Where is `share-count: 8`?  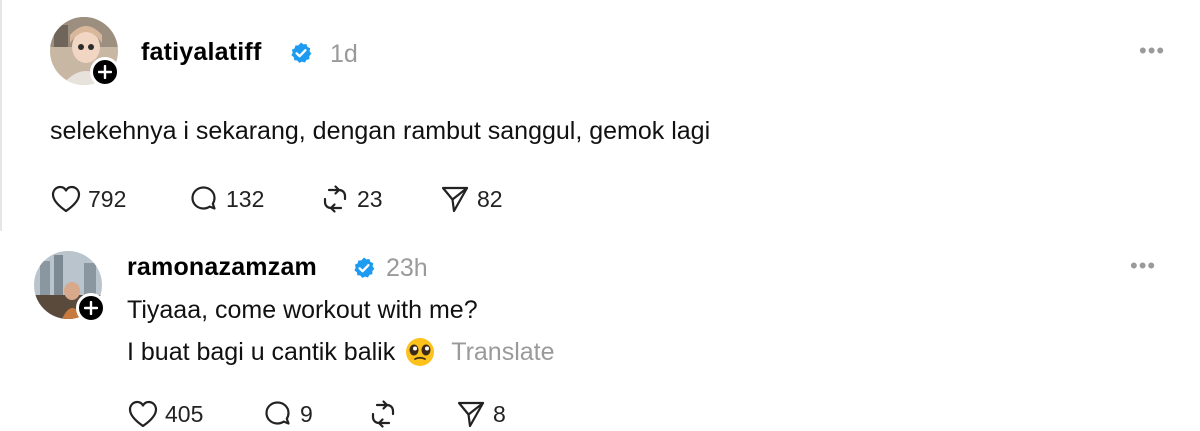
share-count: 8 is located at coordinates (499, 413).